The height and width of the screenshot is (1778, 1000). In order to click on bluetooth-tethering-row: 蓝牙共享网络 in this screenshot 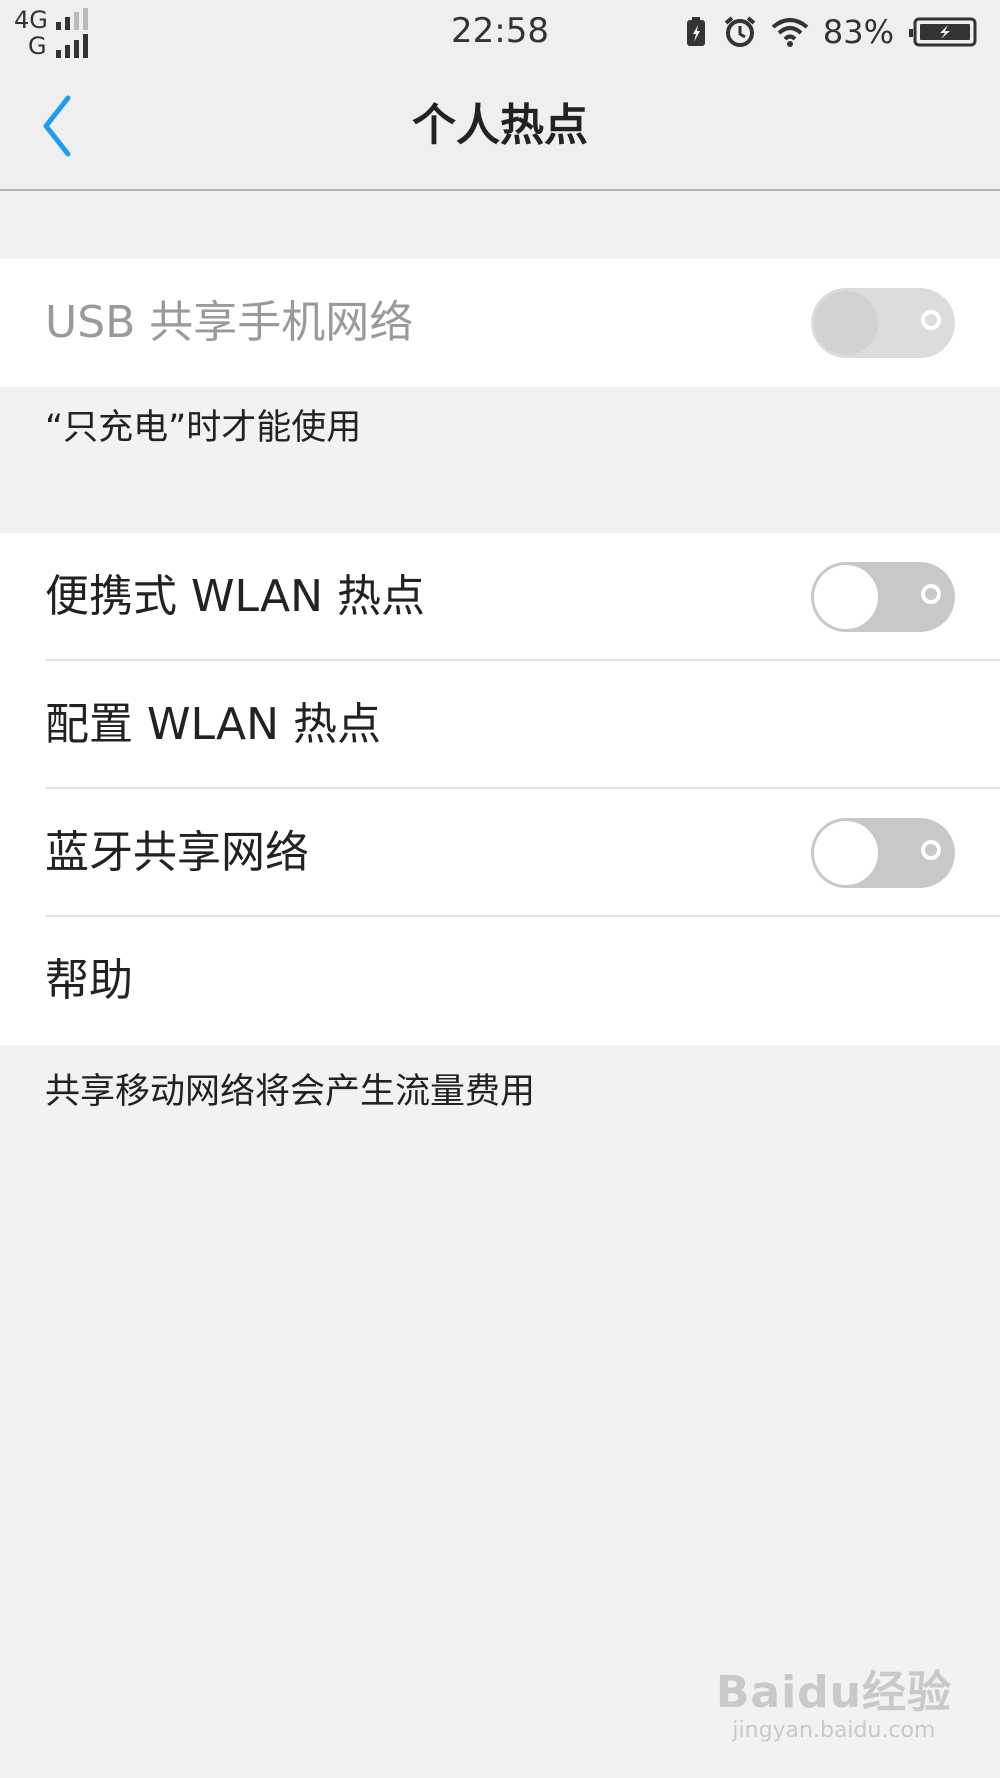, I will do `click(500, 853)`.